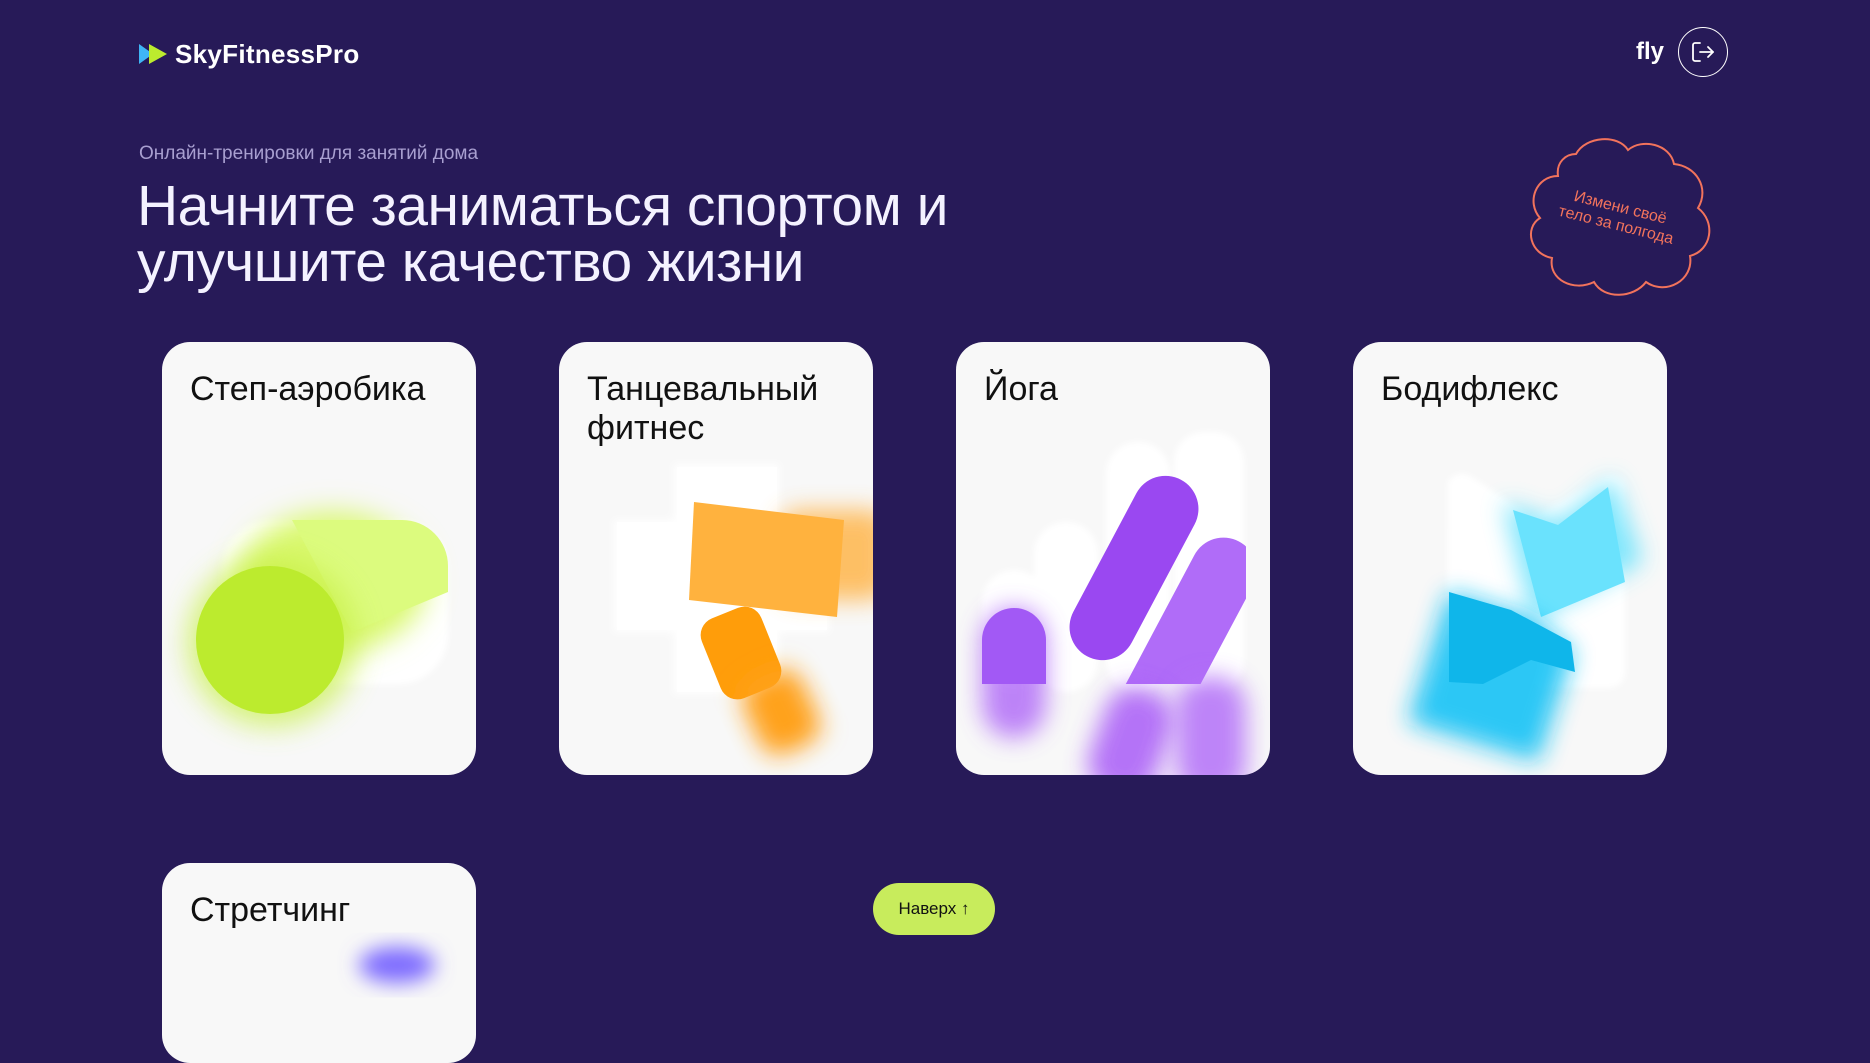  What do you see at coordinates (934, 909) in the screenshot?
I see `scroll-to-top-button: Наверх ↑` at bounding box center [934, 909].